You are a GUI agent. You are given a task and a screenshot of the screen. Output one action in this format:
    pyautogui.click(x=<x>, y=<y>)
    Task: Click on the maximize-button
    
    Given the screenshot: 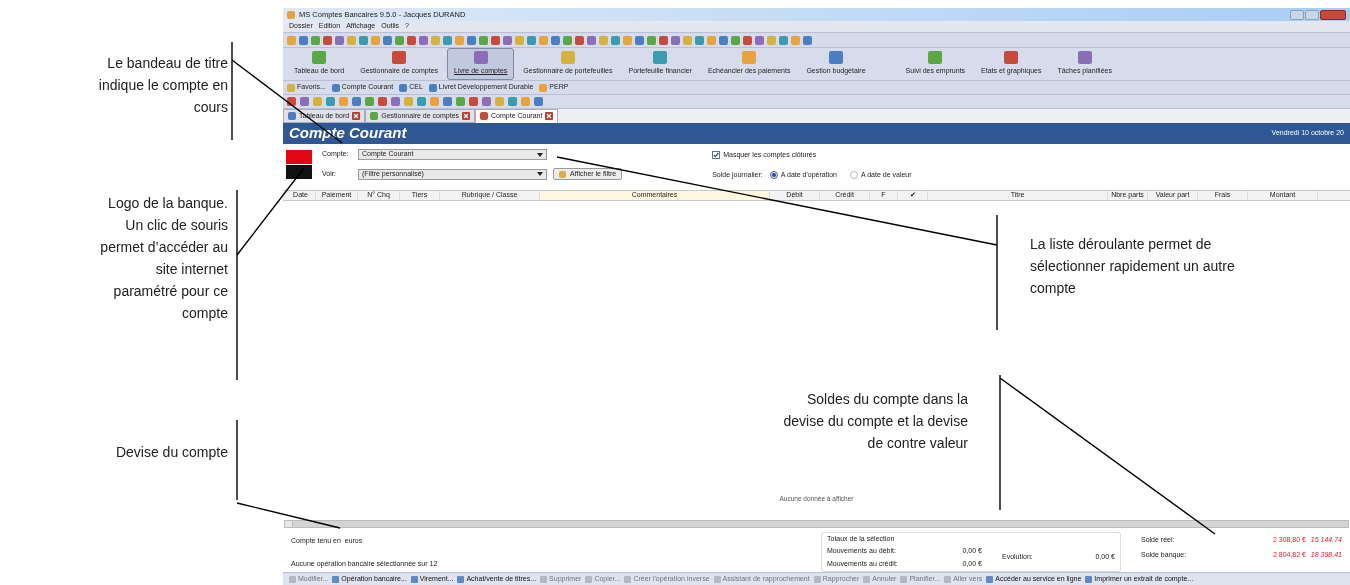 What is the action you would take?
    pyautogui.click(x=1312, y=14)
    